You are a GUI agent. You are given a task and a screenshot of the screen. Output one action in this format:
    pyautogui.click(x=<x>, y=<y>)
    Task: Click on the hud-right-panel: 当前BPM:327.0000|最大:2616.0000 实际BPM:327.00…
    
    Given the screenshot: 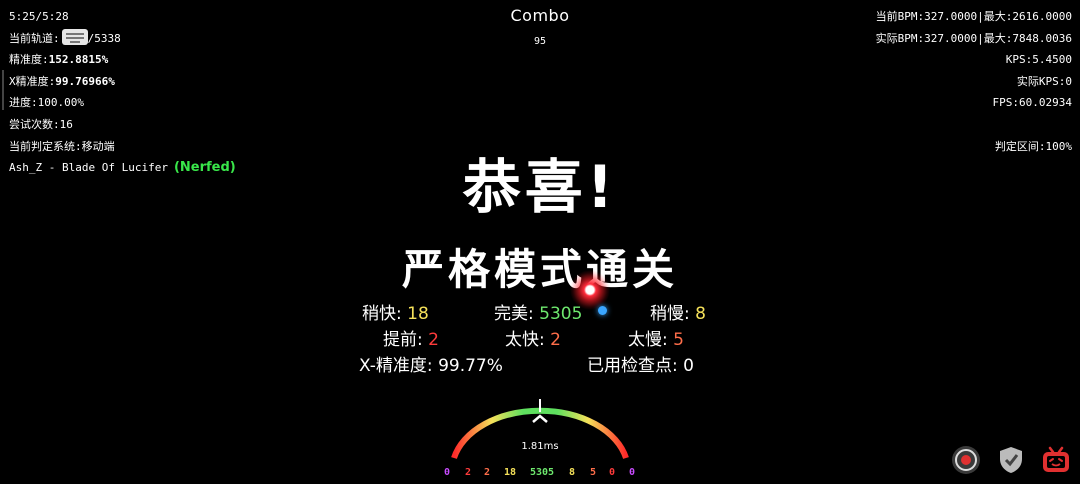 What is the action you would take?
    pyautogui.click(x=974, y=81)
    